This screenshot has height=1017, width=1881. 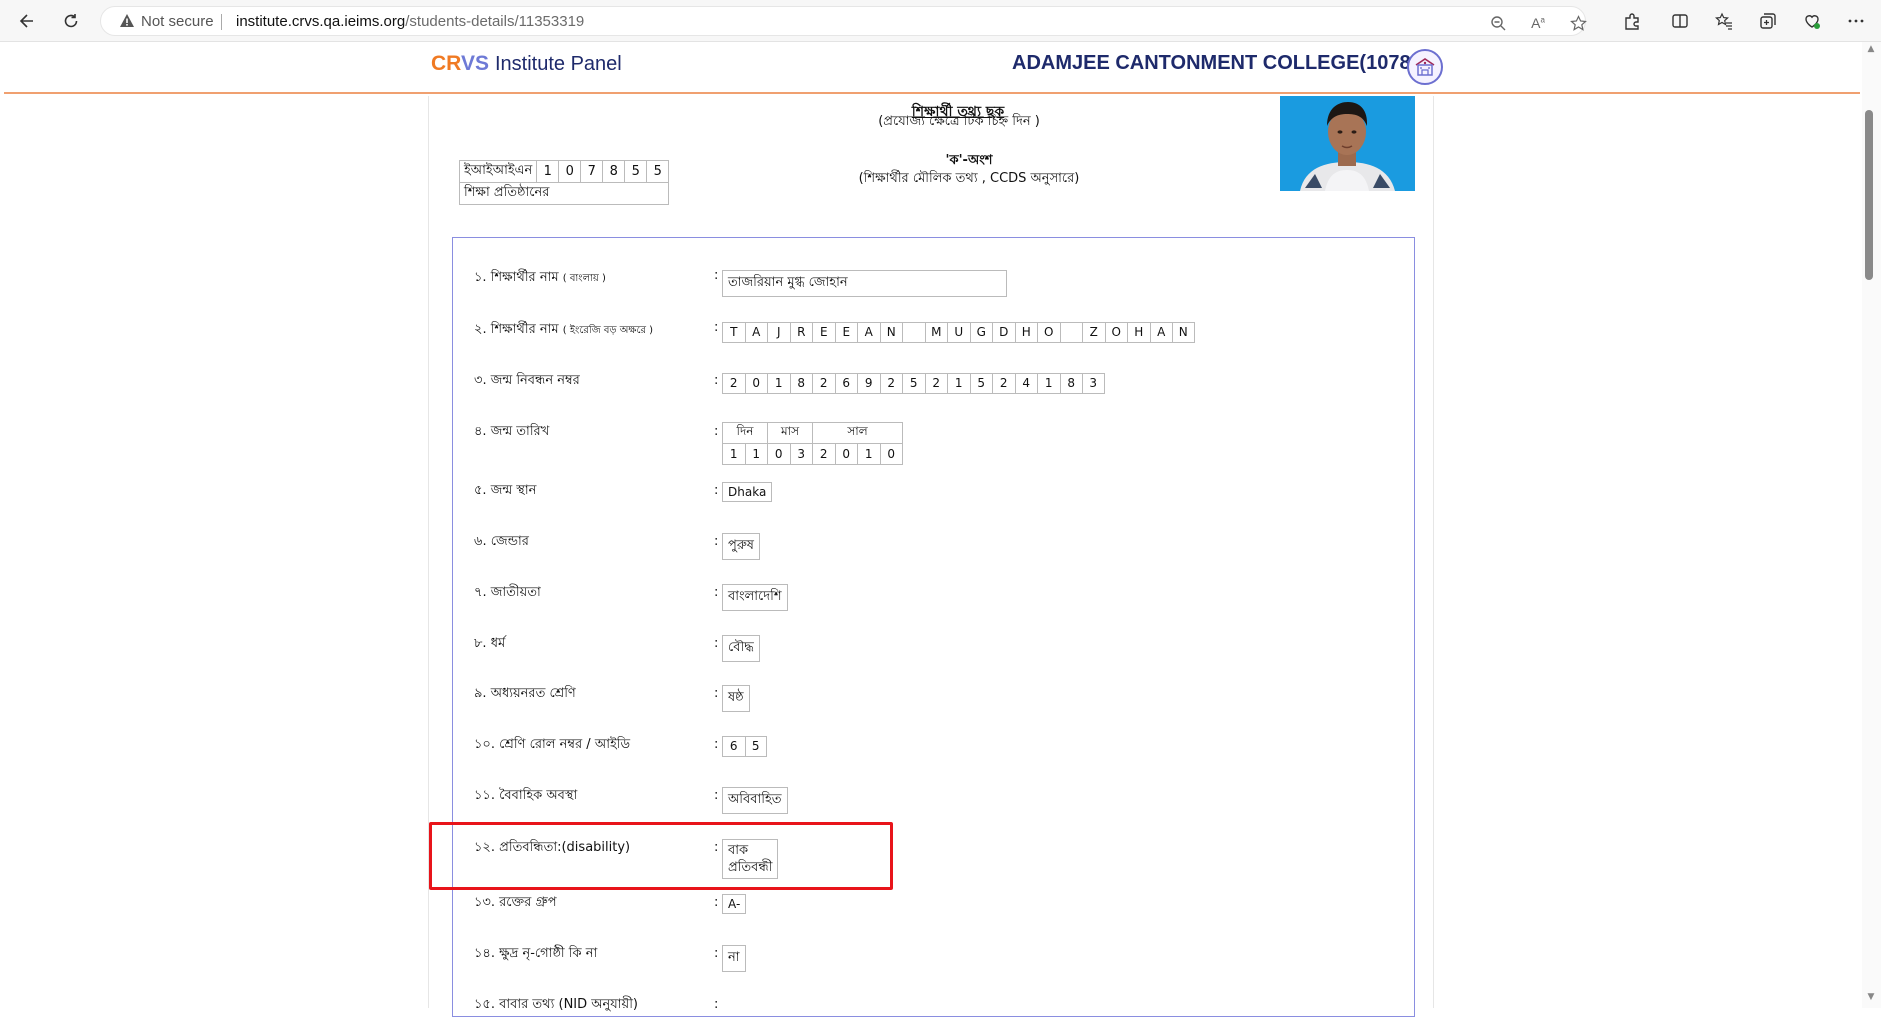 I want to click on brand-logo: CRVS Institute Panel, so click(x=526, y=64).